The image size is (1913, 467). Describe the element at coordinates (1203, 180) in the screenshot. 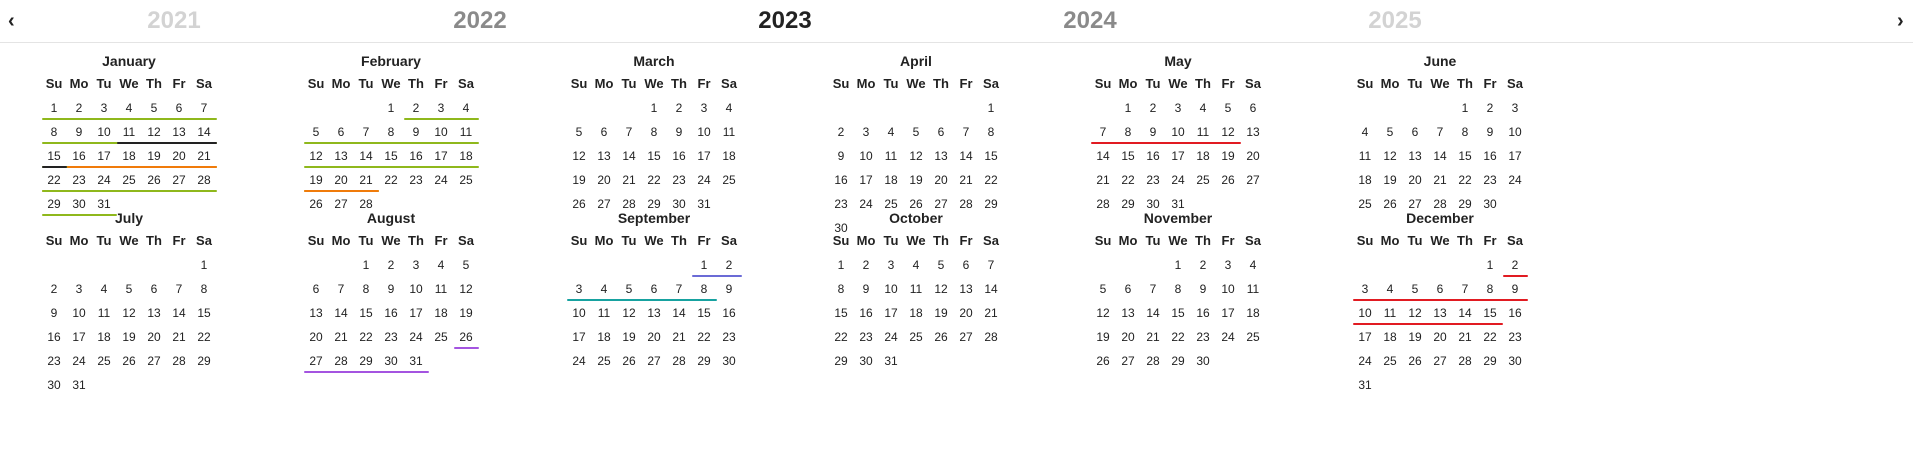

I see `day-cell: 25` at that location.